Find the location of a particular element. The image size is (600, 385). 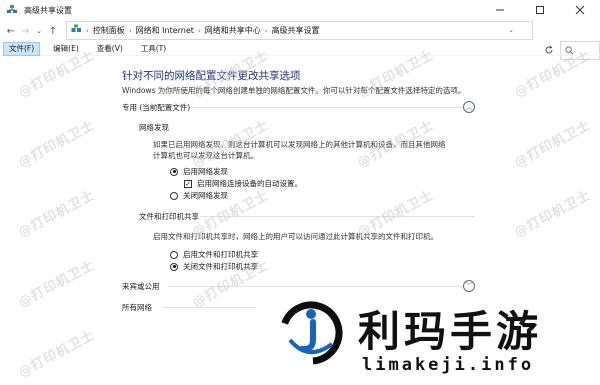

minimize-icon is located at coordinates (500, 10).